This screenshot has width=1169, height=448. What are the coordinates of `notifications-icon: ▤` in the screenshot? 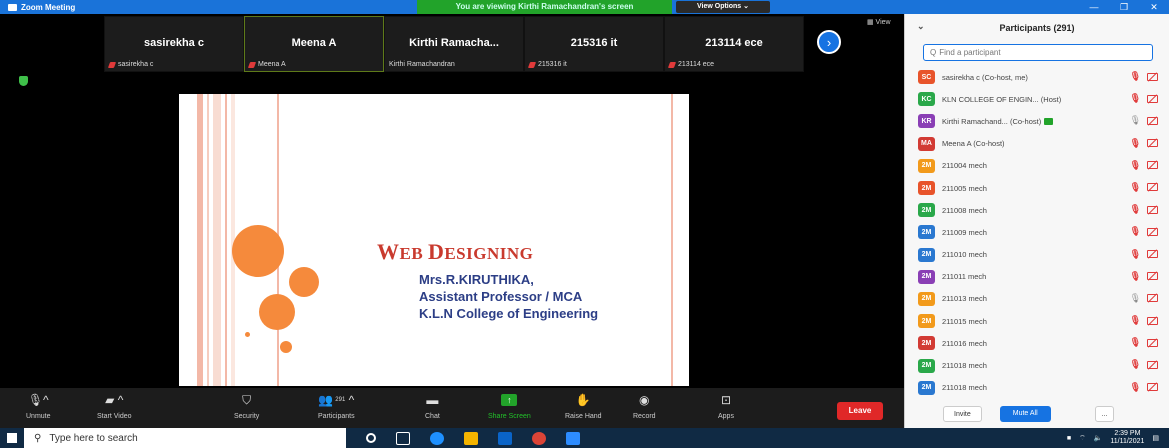 It's located at (1155, 438).